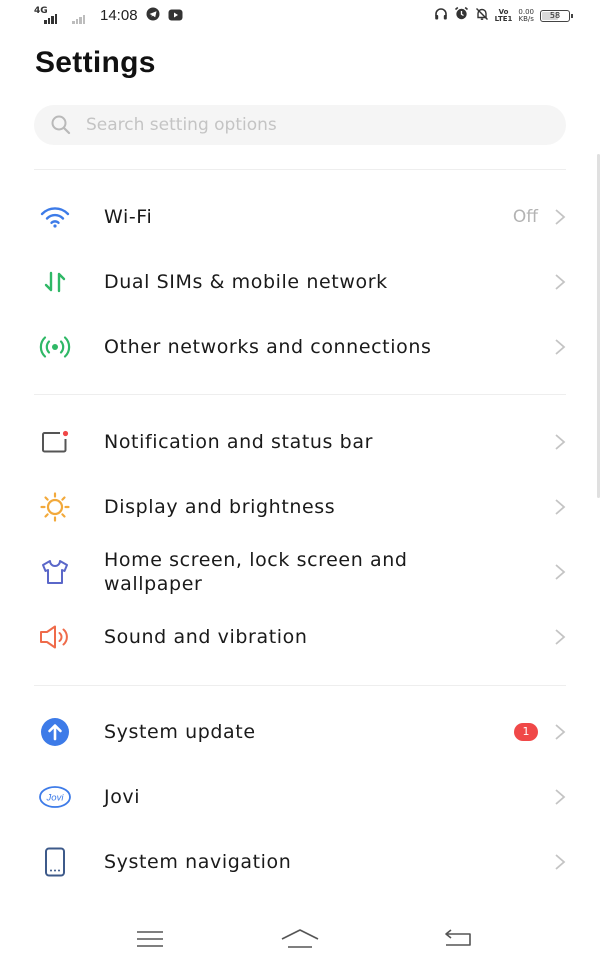 This screenshot has width=600, height=964. What do you see at coordinates (128, 217) in the screenshot?
I see `settings-item-label: Wi-Fi` at bounding box center [128, 217].